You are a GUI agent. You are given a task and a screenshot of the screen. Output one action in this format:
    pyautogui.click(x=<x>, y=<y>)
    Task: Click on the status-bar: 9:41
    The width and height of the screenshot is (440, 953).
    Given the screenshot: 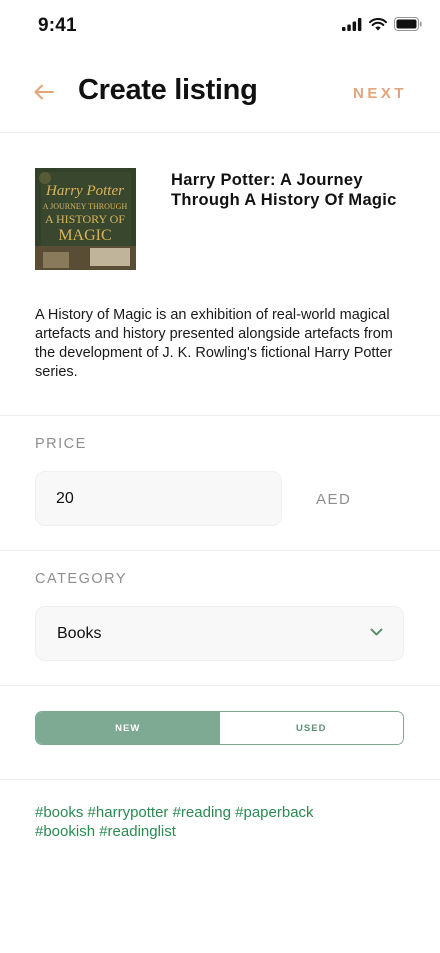 What is the action you would take?
    pyautogui.click(x=220, y=27)
    